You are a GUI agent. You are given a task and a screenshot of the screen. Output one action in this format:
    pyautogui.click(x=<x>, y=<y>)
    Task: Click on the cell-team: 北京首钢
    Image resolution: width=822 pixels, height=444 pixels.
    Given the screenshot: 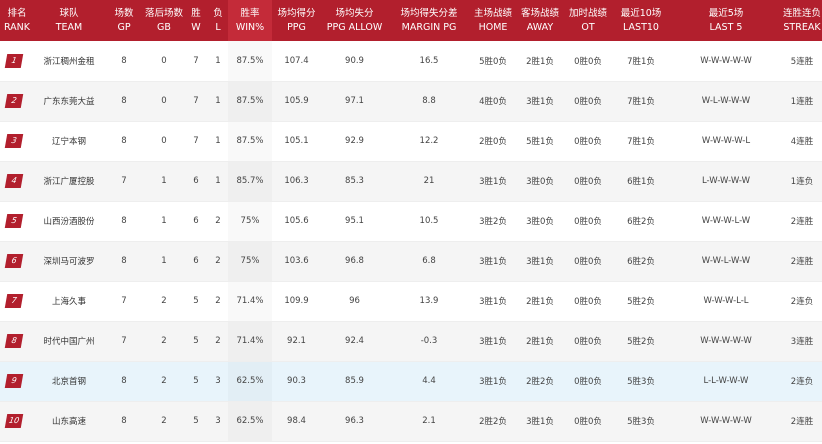 What is the action you would take?
    pyautogui.click(x=69, y=381)
    